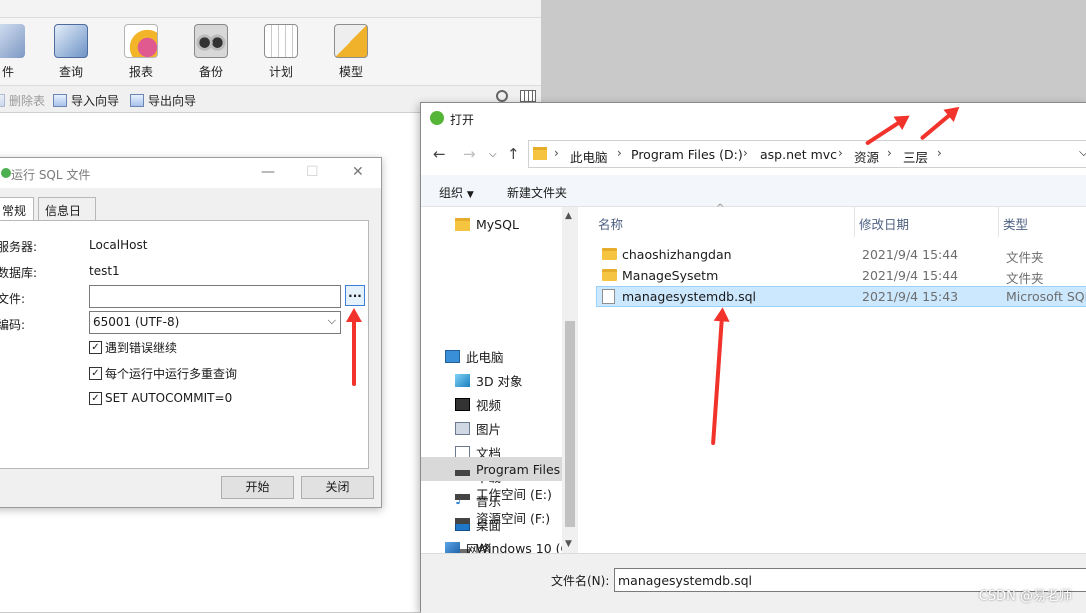 The image size is (1086, 613). I want to click on csdn-watermark: CSDN @易老师, so click(1025, 596).